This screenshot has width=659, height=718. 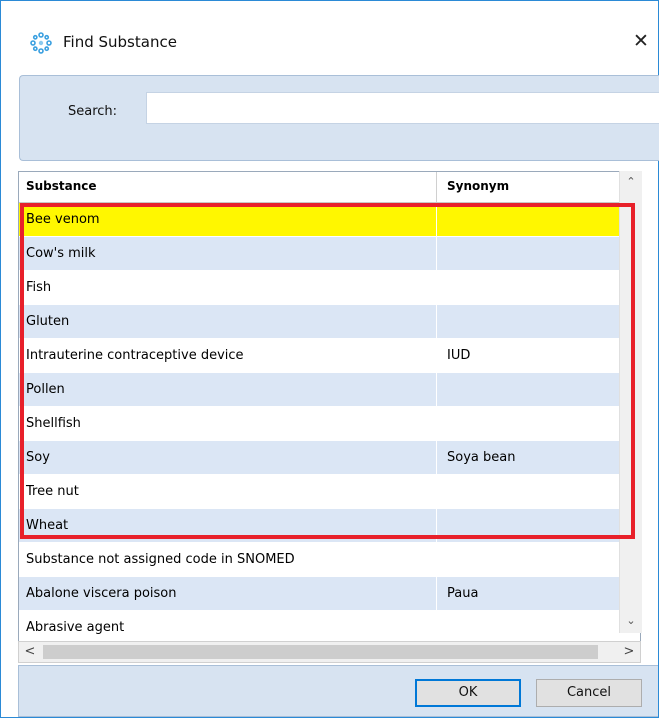 I want to click on cell-substance: Bee venom, so click(x=63, y=219).